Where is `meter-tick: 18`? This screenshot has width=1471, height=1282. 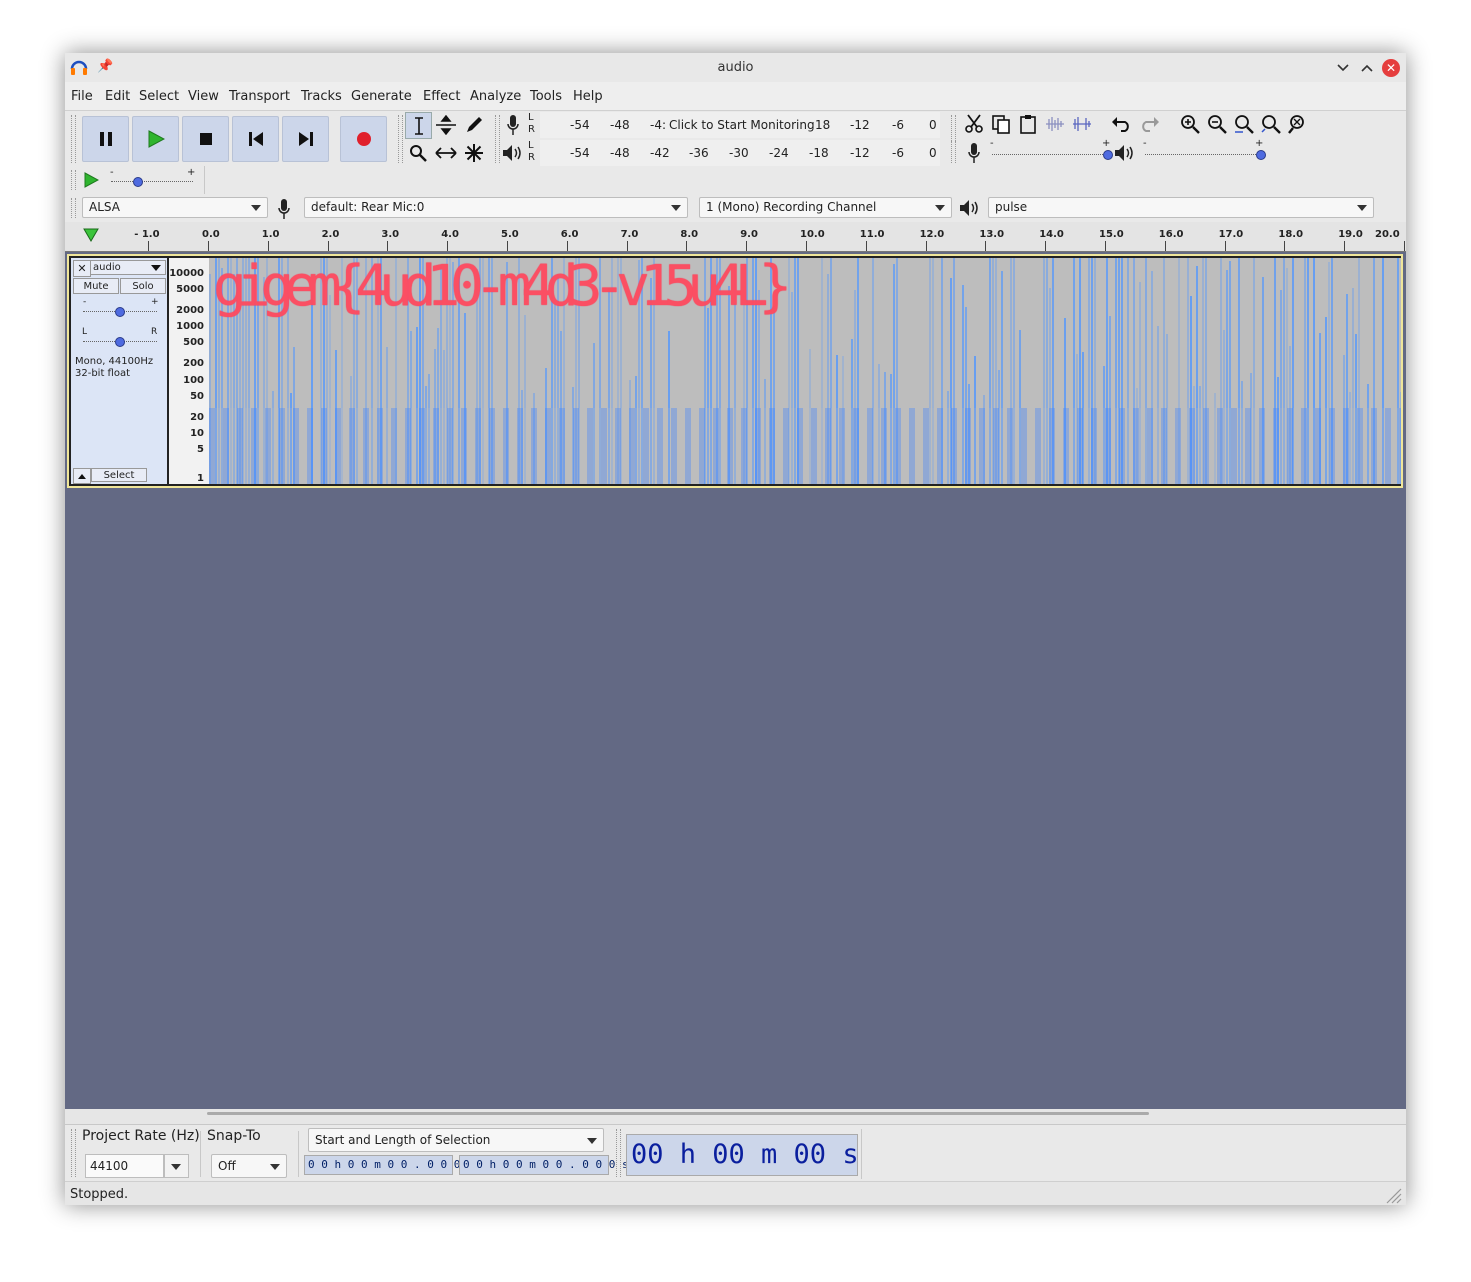 meter-tick: 18 is located at coordinates (823, 125).